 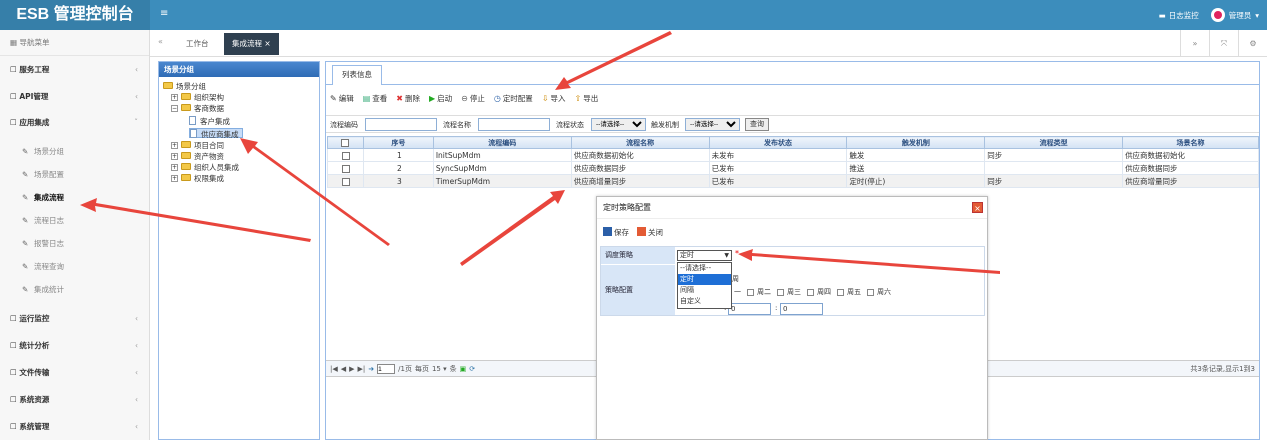 What do you see at coordinates (1054, 181) in the screenshot?
I see `cell-type: 同步` at bounding box center [1054, 181].